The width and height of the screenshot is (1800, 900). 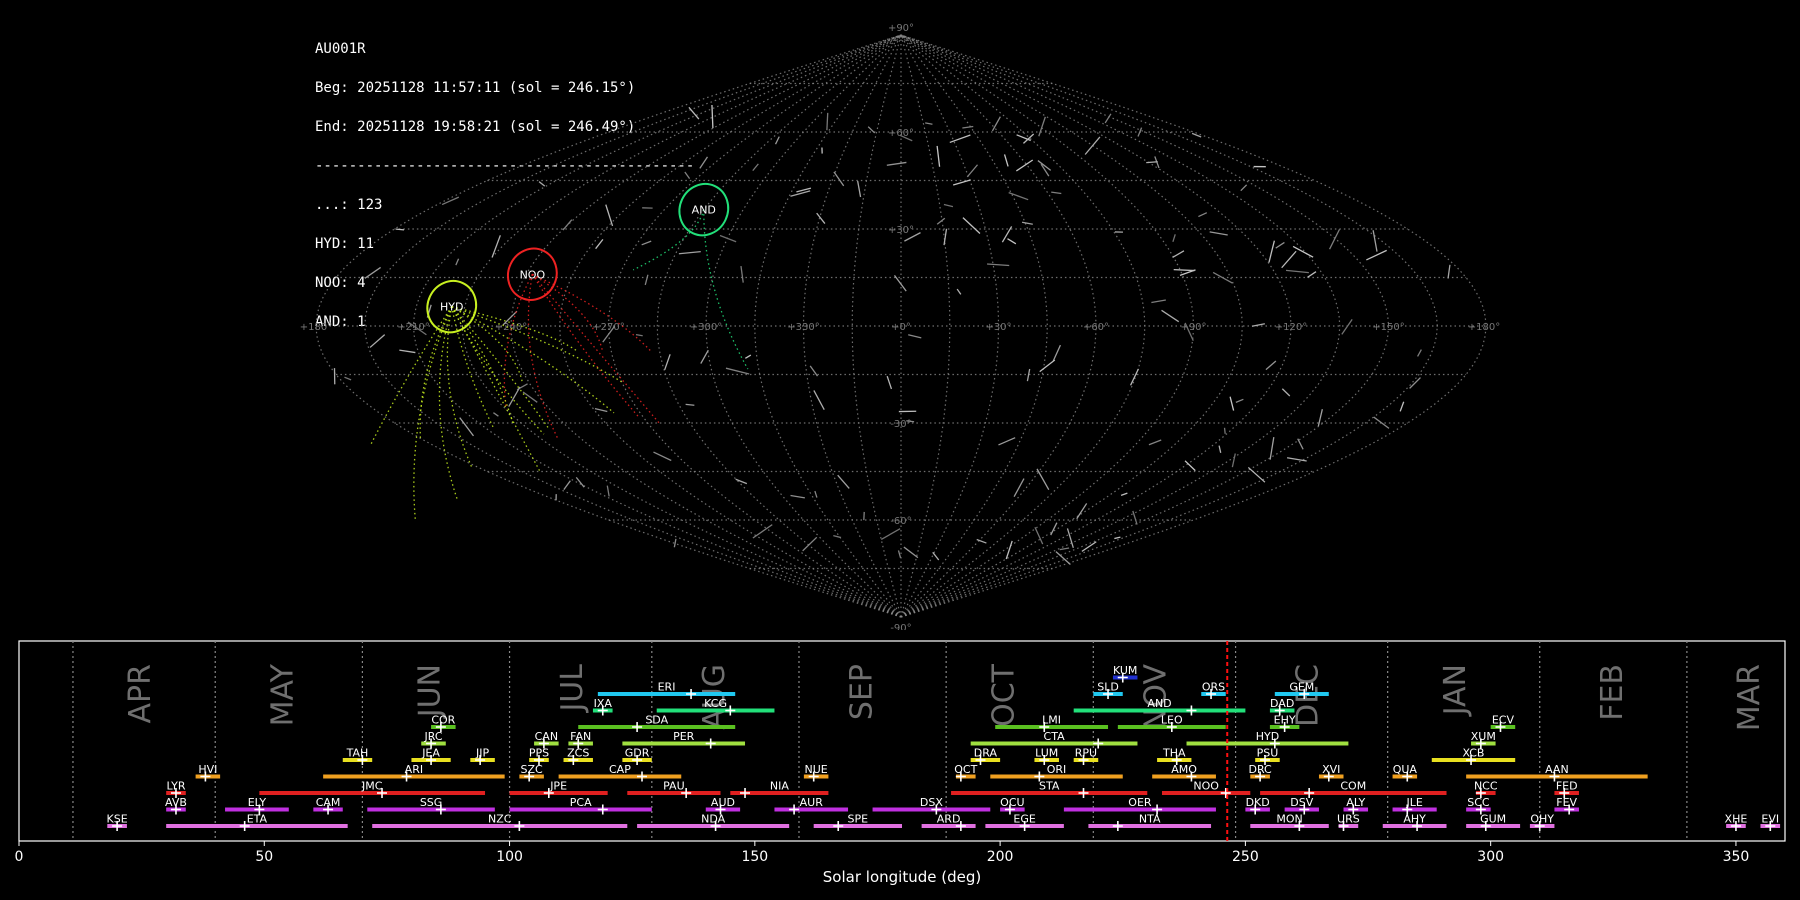 I want to click on x-tick-label: 0, so click(x=19, y=857).